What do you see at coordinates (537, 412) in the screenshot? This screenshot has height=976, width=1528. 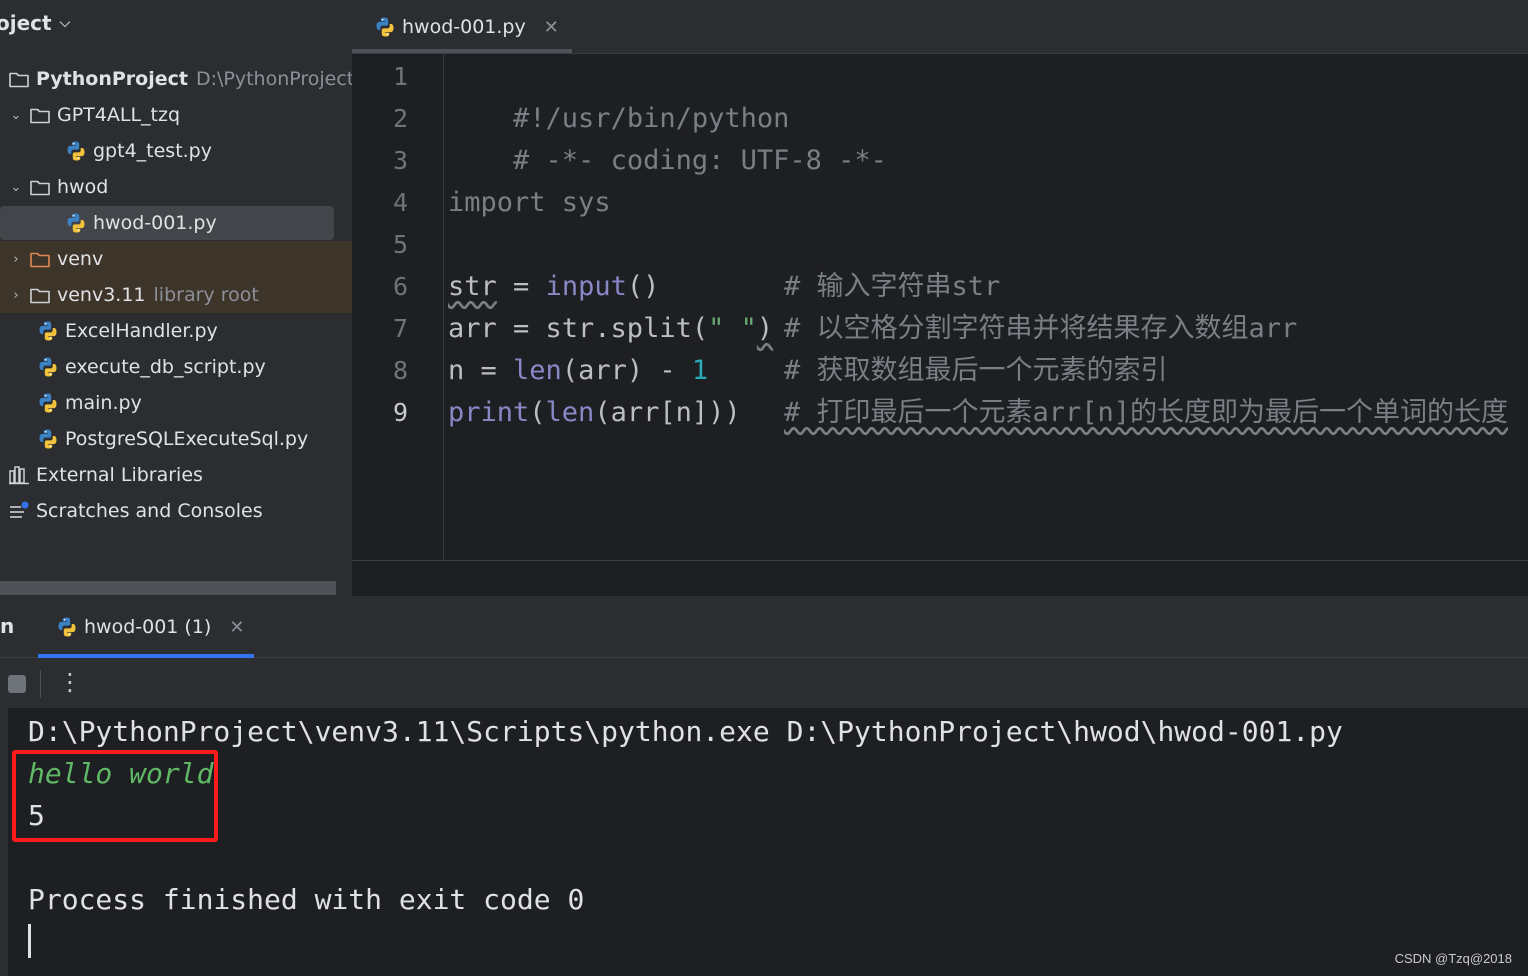 I see `code-text: (` at bounding box center [537, 412].